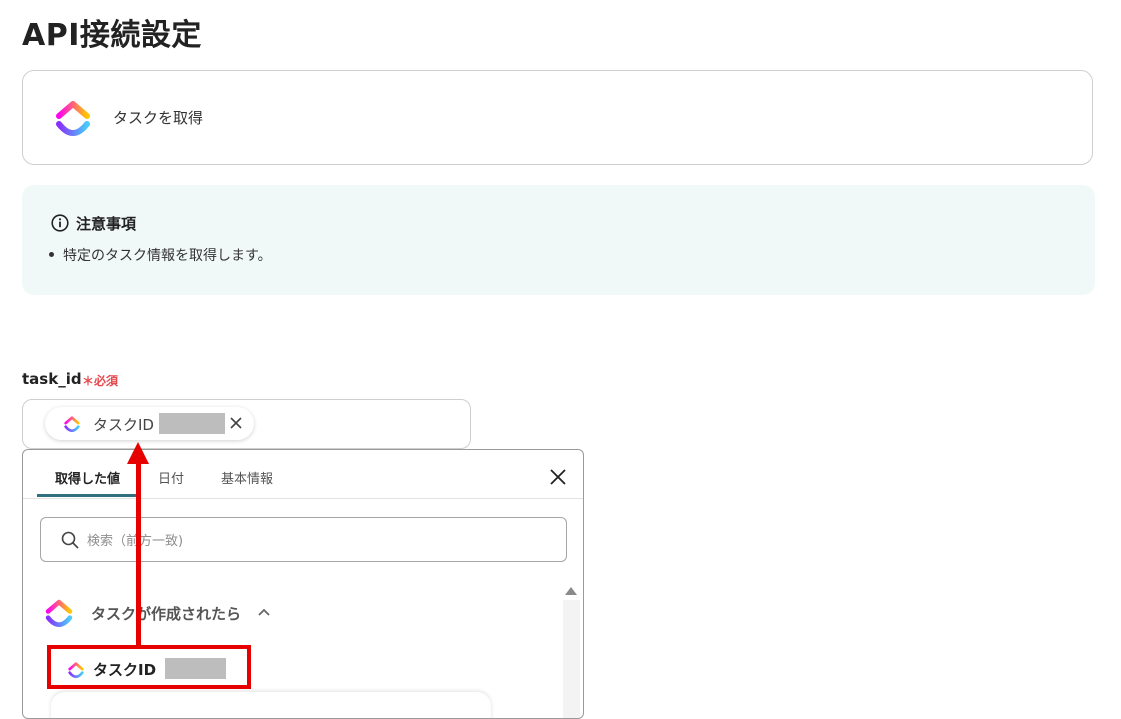 The height and width of the screenshot is (719, 1121). What do you see at coordinates (87, 495) in the screenshot?
I see `active-tab-indicator` at bounding box center [87, 495].